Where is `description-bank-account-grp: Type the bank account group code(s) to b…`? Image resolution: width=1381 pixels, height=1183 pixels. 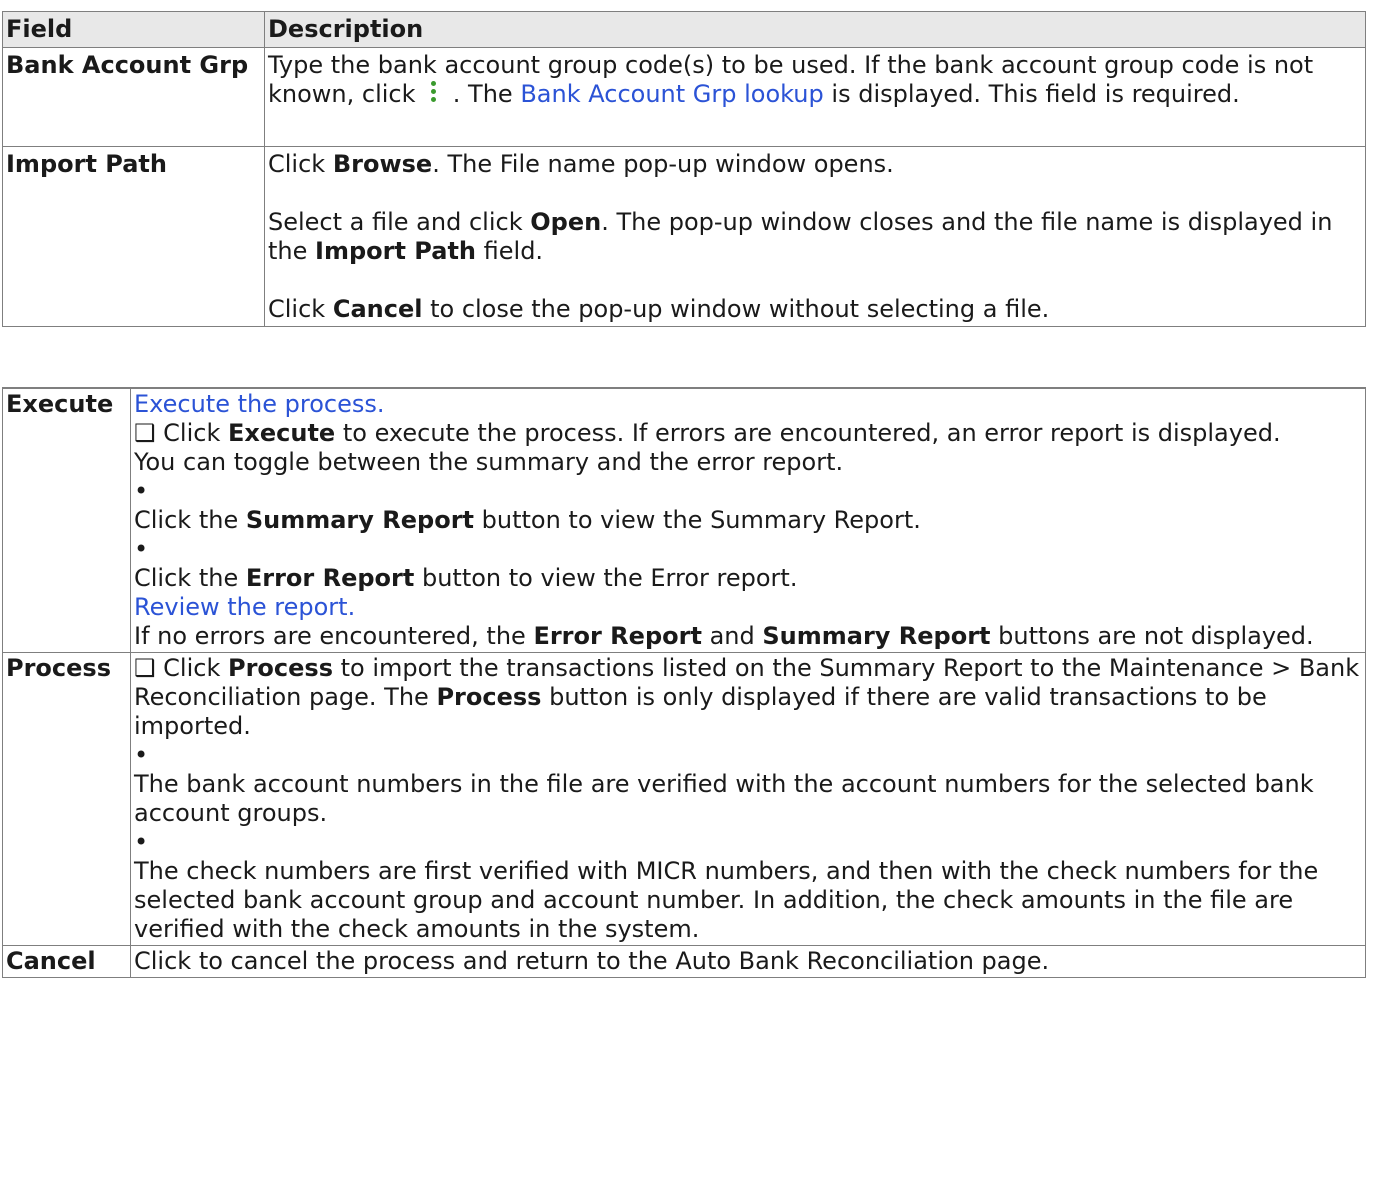 description-bank-account-grp: Type the bank account group code(s) to b… is located at coordinates (815, 97).